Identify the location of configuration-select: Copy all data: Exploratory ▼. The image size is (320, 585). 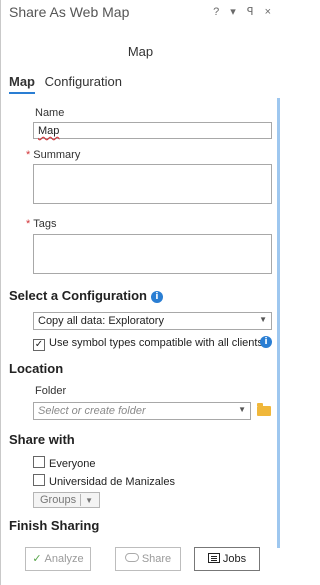
(152, 321).